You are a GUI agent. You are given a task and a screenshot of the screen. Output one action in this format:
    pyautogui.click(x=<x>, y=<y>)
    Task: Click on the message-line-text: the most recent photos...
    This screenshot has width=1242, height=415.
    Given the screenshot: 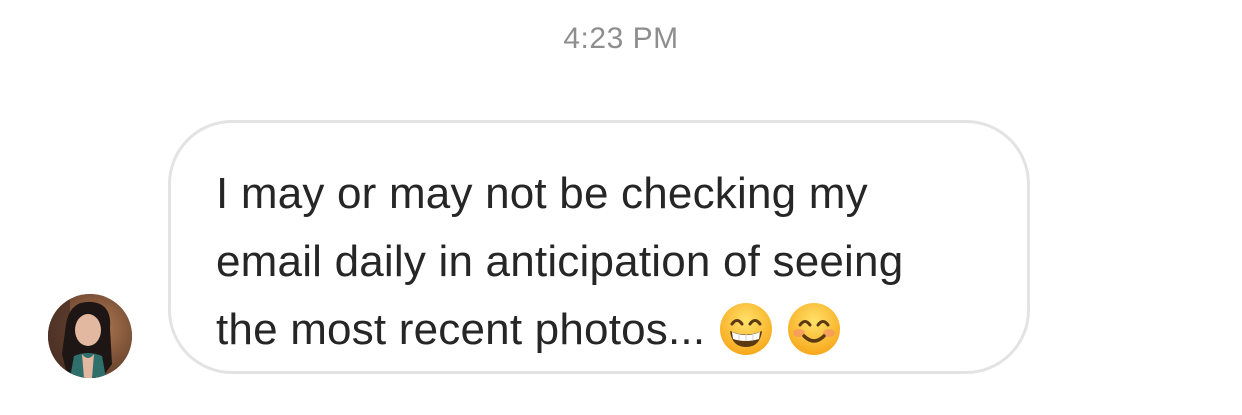 What is the action you would take?
    pyautogui.click(x=461, y=329)
    